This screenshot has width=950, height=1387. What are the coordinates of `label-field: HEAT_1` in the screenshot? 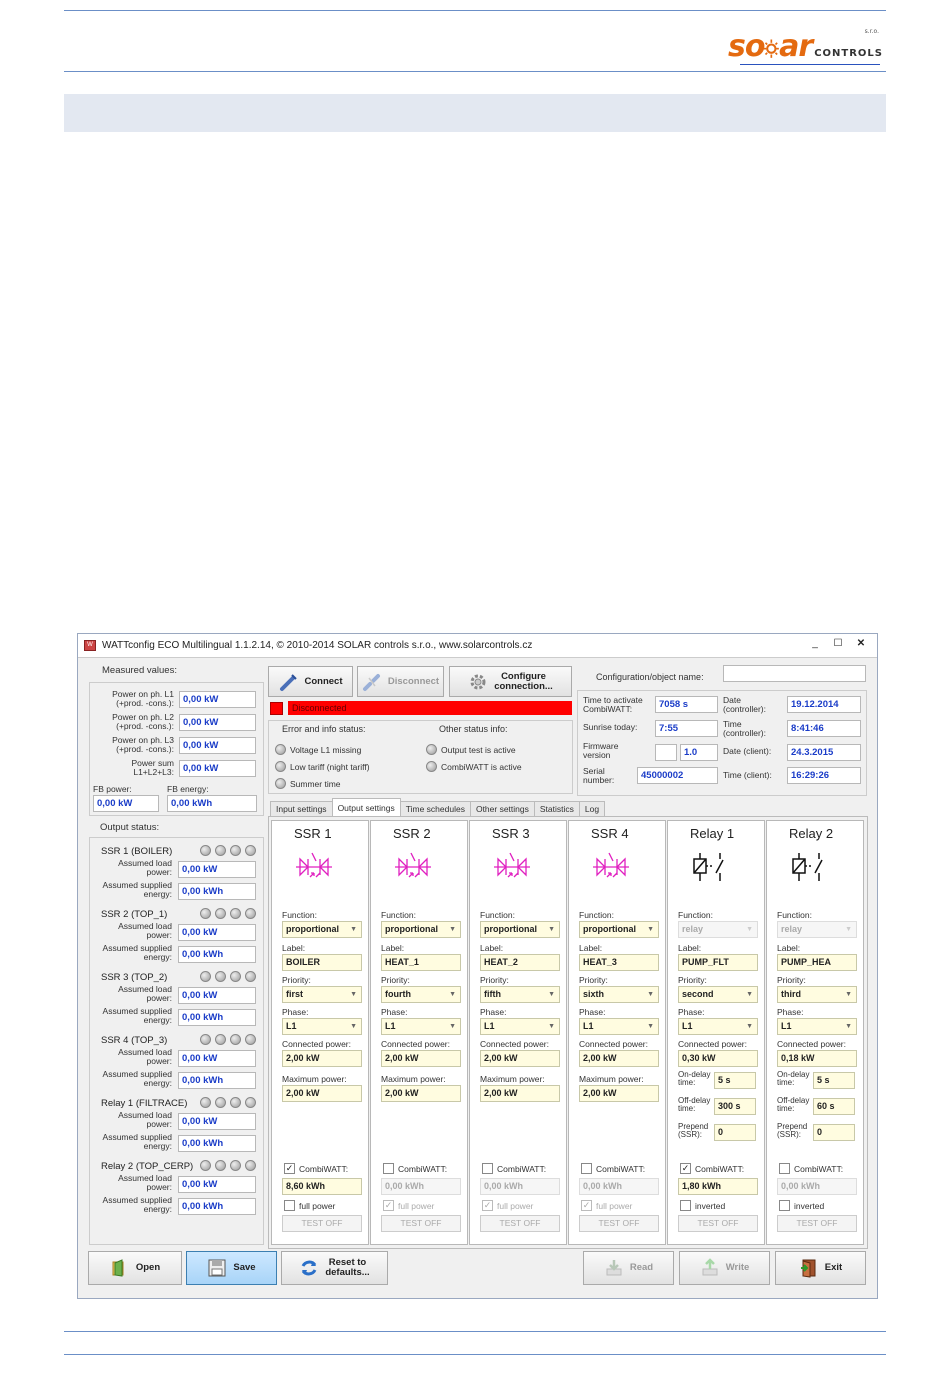 It's located at (421, 962).